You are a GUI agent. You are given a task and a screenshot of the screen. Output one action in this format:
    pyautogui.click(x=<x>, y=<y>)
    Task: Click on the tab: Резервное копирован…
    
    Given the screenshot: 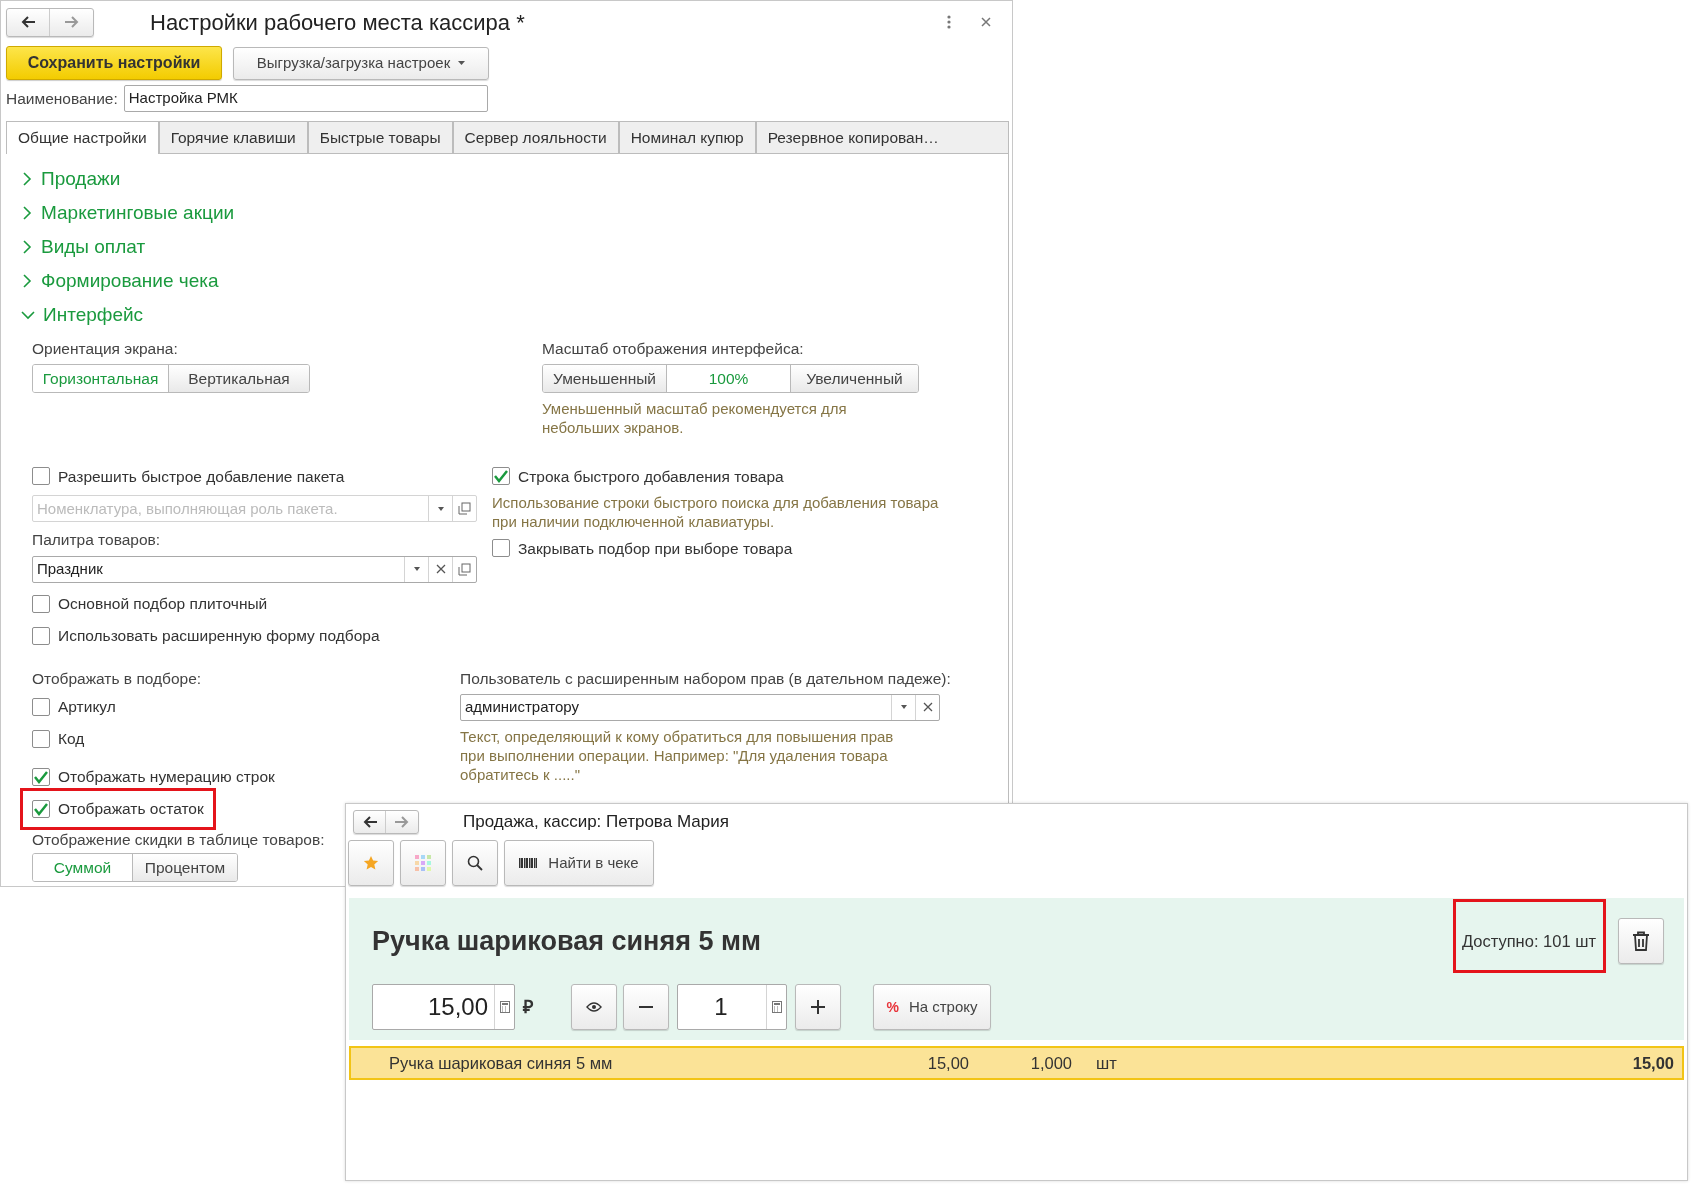 What is the action you would take?
    pyautogui.click(x=882, y=137)
    